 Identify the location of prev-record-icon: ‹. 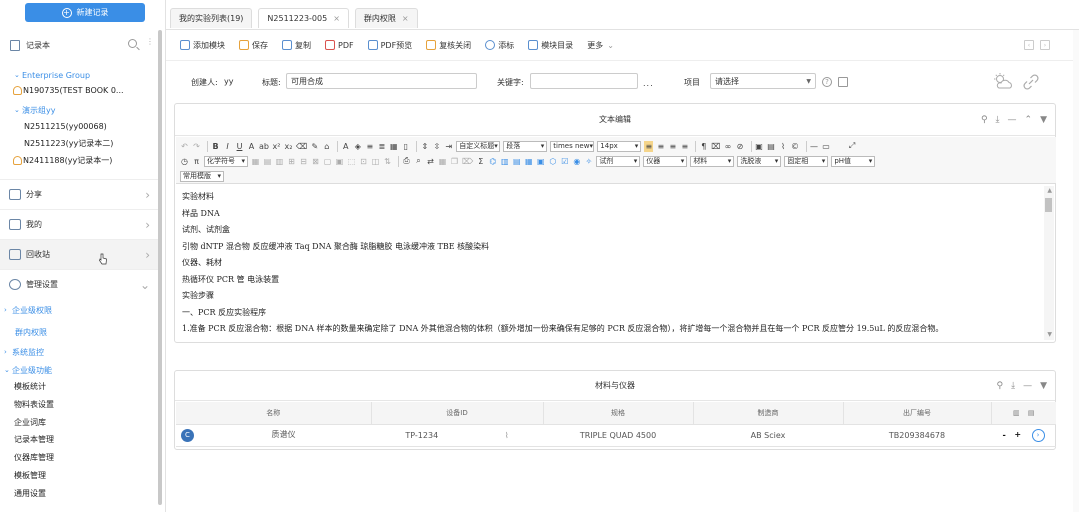
(1029, 45).